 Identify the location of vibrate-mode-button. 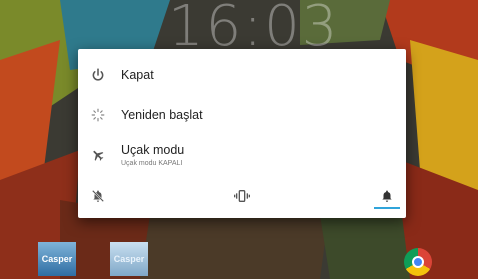
(242, 198).